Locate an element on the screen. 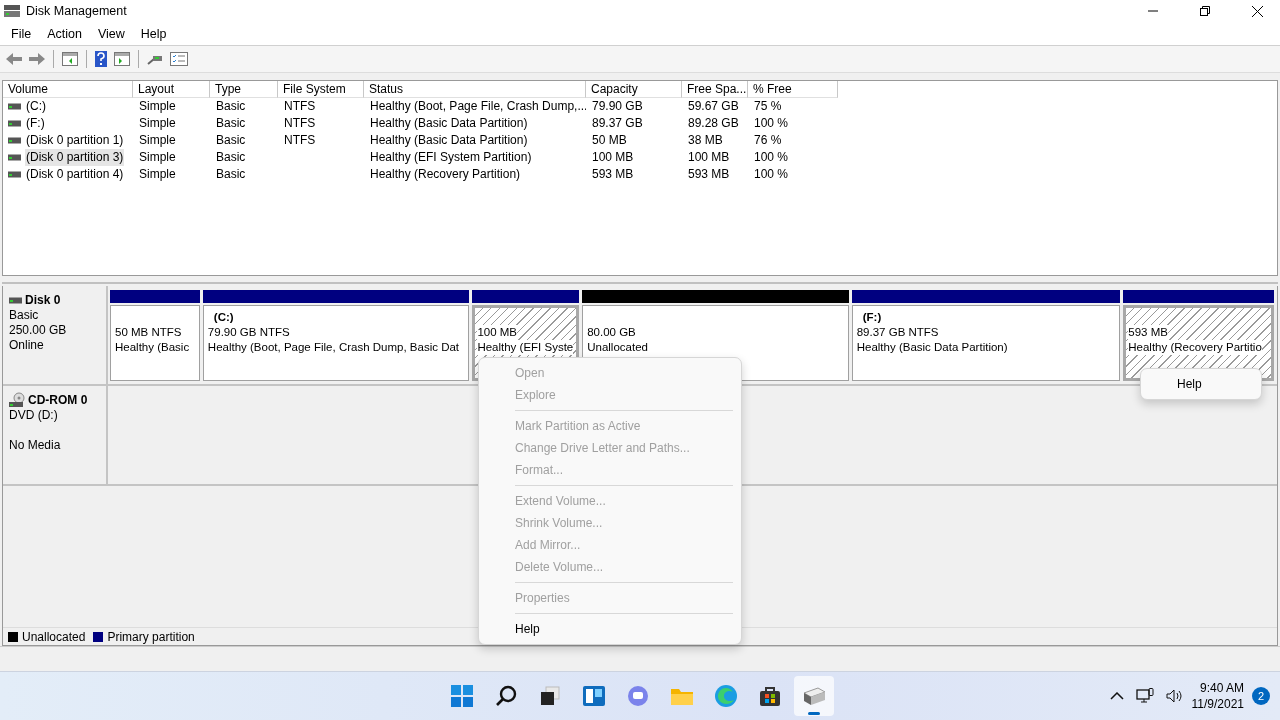 This screenshot has width=1280, height=720. forward-button is located at coordinates (37, 59).